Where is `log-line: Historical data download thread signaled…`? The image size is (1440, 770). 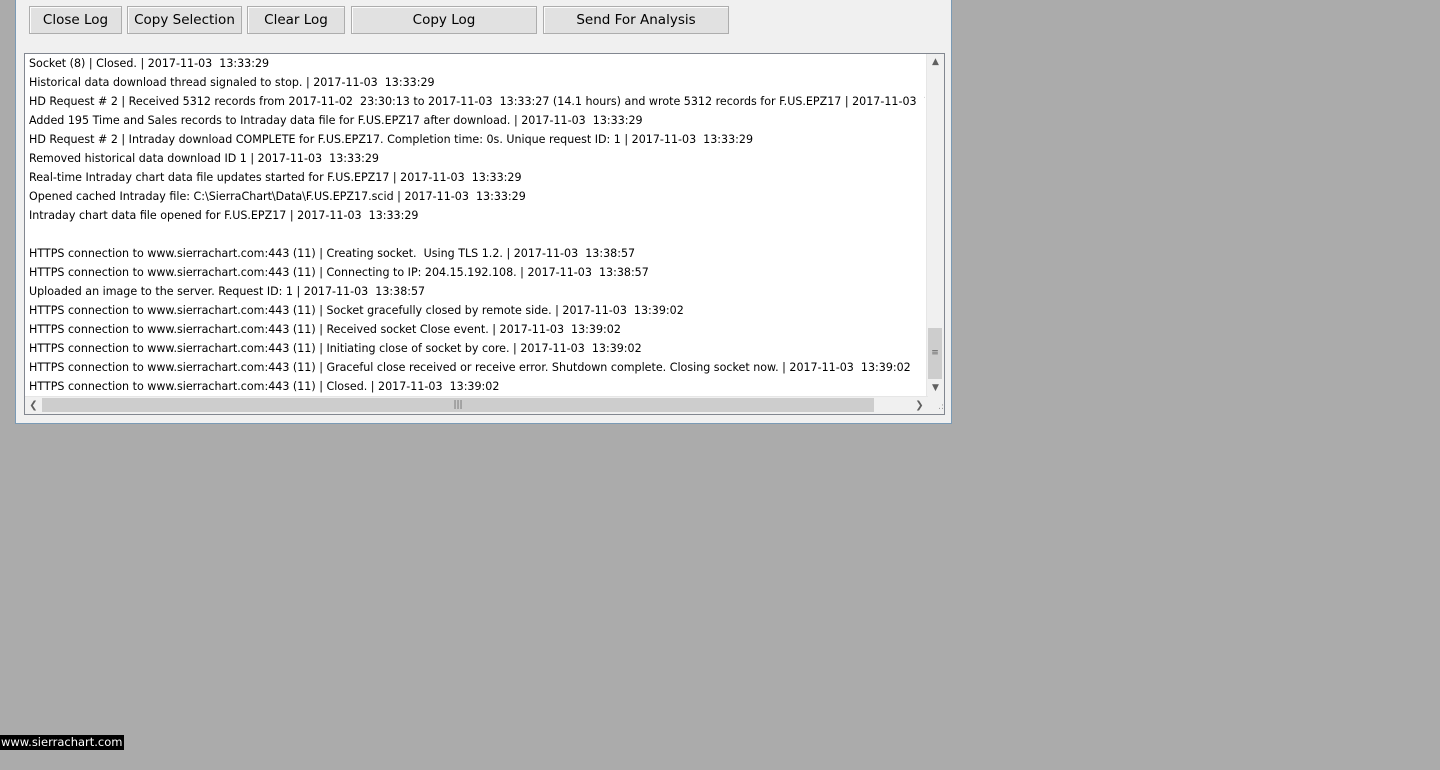
log-line: Historical data download thread signaled… is located at coordinates (232, 82).